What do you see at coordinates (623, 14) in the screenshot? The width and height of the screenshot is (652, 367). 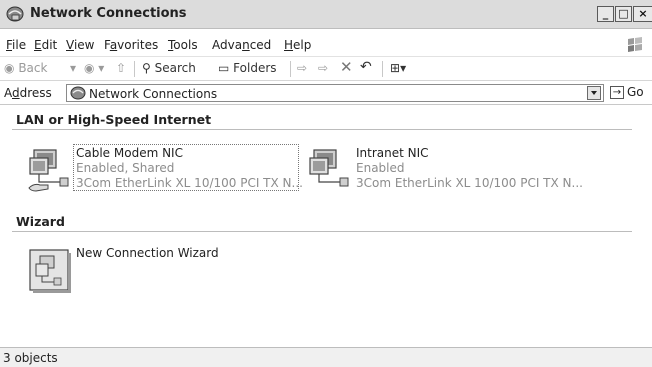 I see `maximize-button: □` at bounding box center [623, 14].